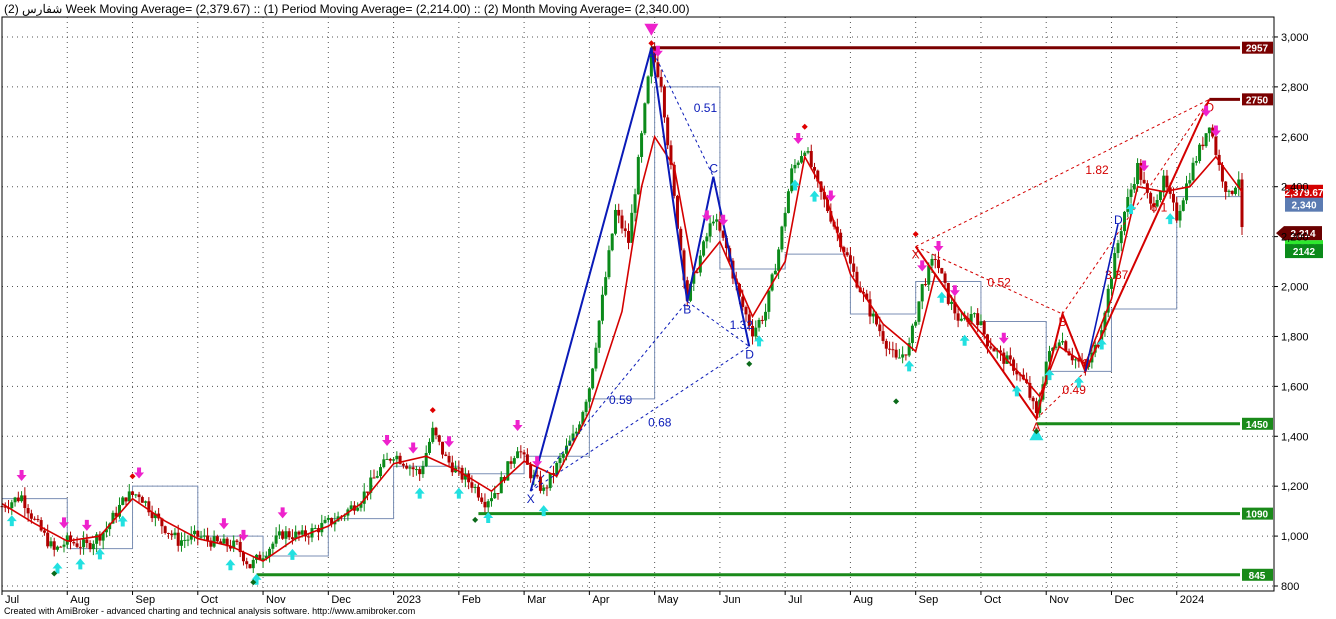 The width and height of the screenshot is (1336, 619). Describe the element at coordinates (742, 325) in the screenshot. I see `blue-ratio-label: 1.32` at that location.